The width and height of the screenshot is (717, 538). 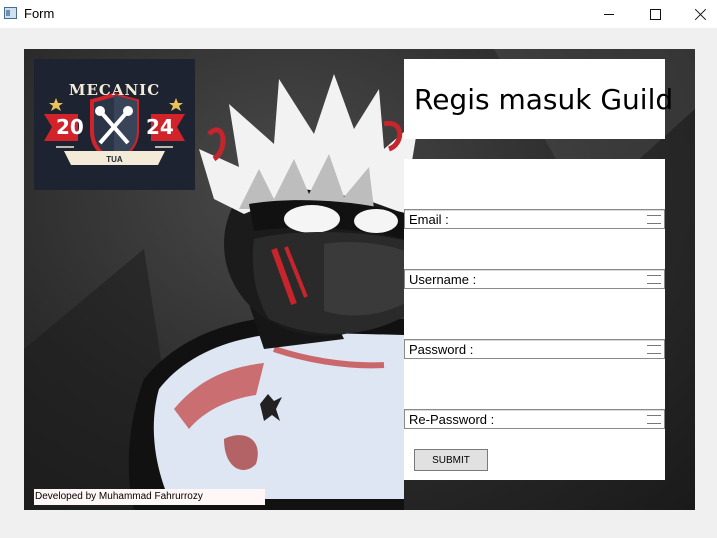 I want to click on close-icon, so click(x=701, y=14).